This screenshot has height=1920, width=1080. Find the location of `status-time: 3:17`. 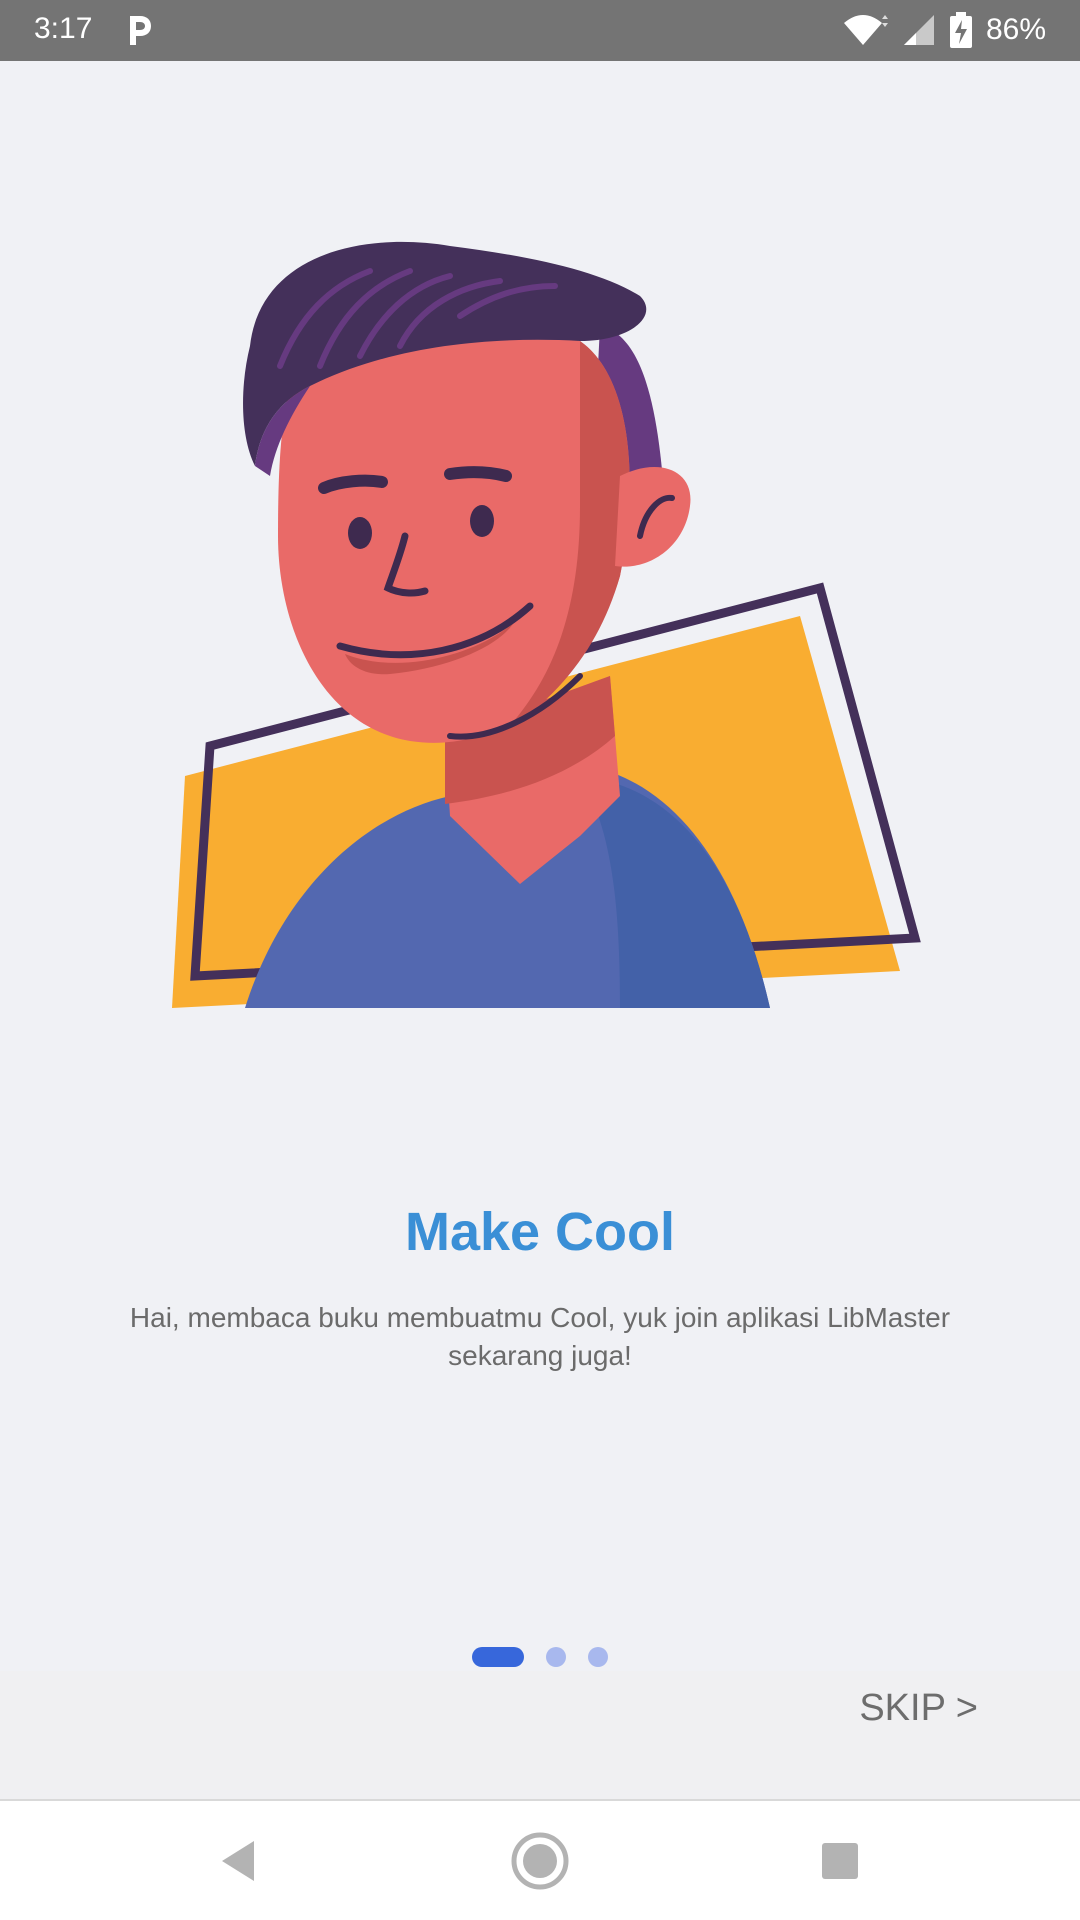

status-time: 3:17 is located at coordinates (63, 28).